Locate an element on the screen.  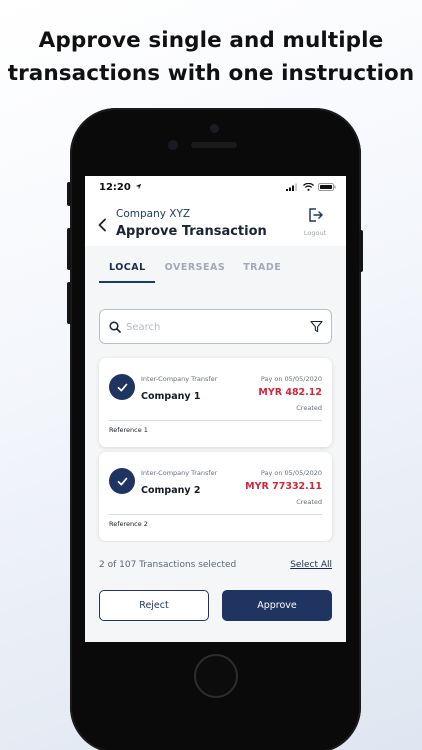
search-box is located at coordinates (215, 326).